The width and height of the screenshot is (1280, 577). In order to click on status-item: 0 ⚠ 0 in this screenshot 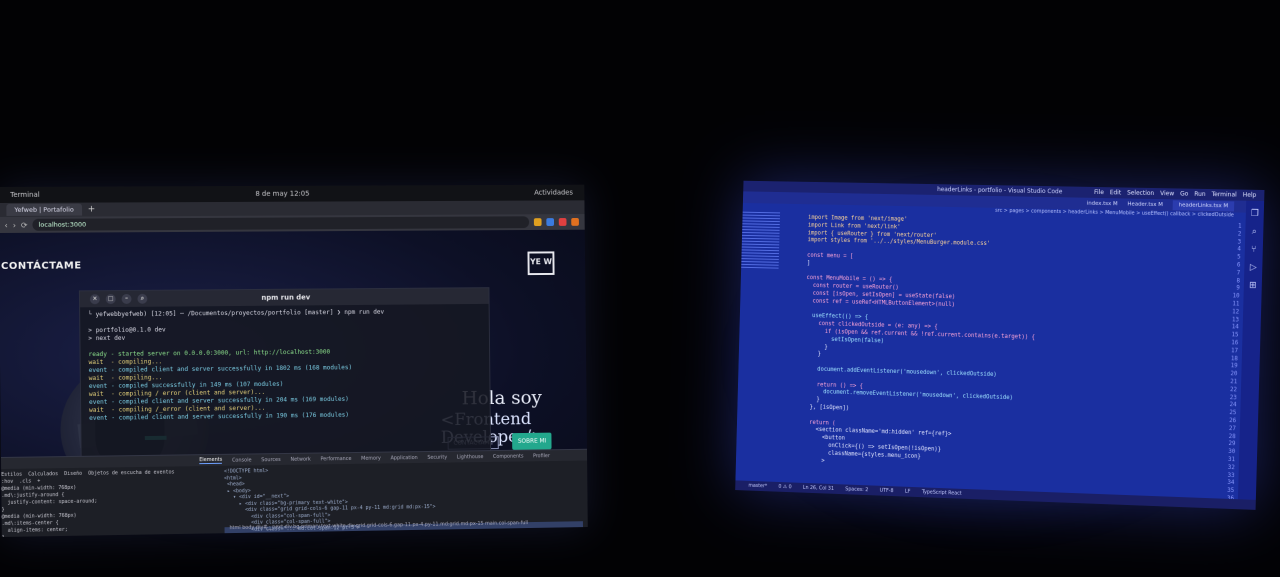, I will do `click(784, 487)`.